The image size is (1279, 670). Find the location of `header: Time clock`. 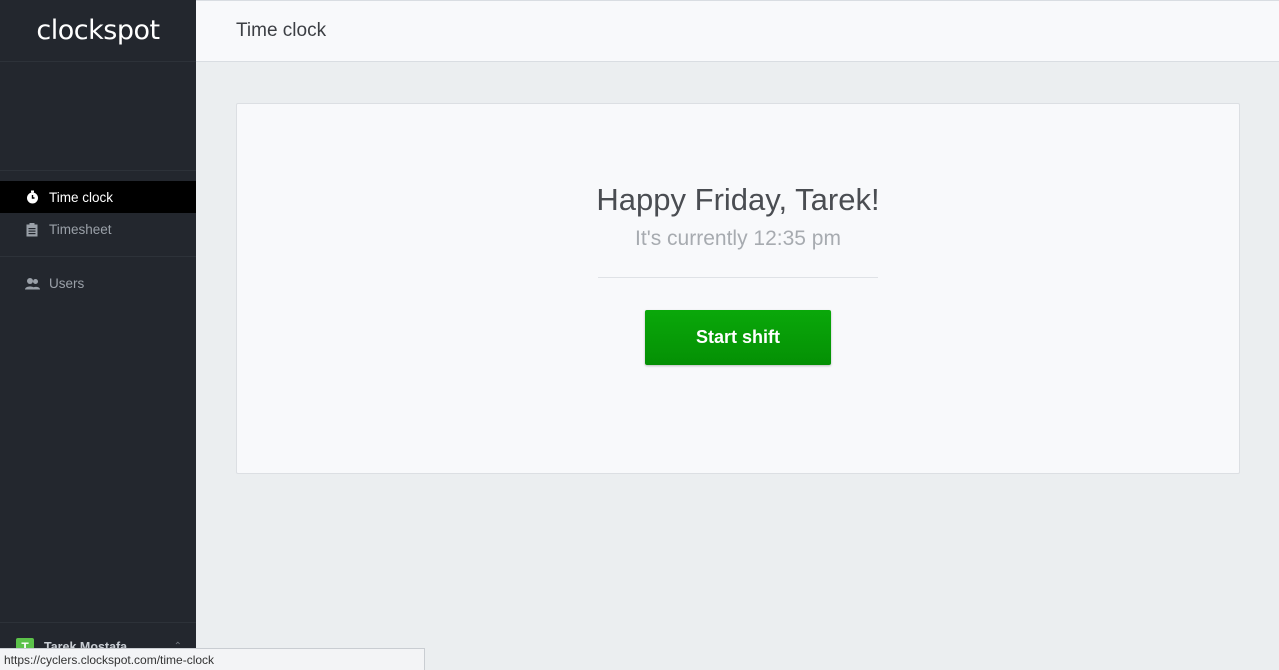

header: Time clock is located at coordinates (737, 31).